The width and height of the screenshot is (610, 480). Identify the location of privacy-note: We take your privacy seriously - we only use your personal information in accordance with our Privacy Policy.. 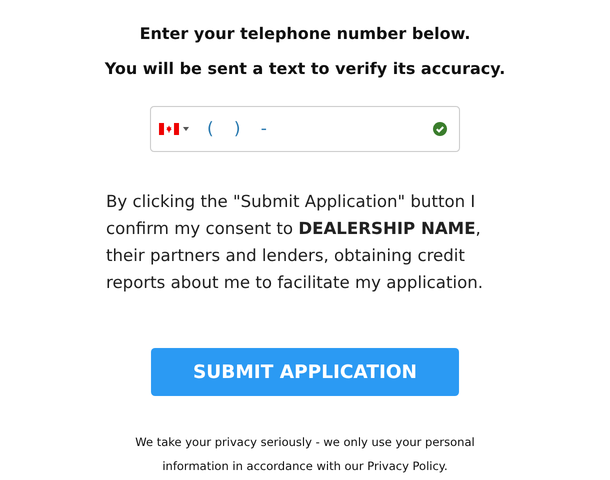
(305, 455).